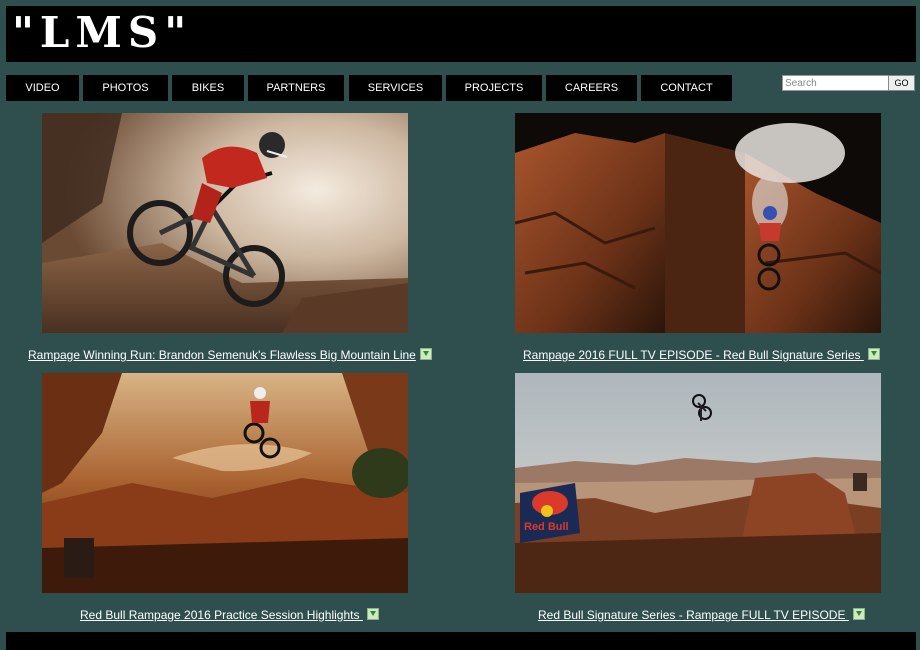 Image resolution: width=920 pixels, height=650 pixels. I want to click on nav-projects: PROJECTS, so click(494, 88).